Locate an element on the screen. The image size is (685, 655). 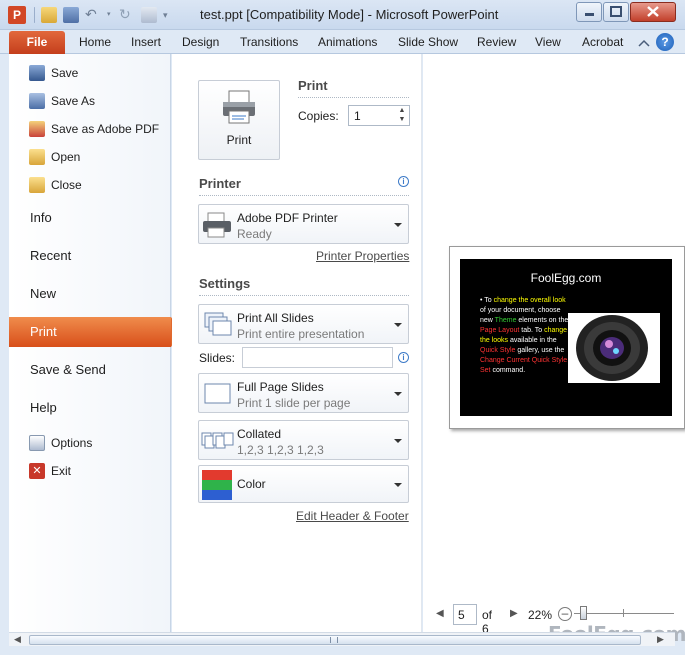
separator-icon is located at coordinates (34, 15).